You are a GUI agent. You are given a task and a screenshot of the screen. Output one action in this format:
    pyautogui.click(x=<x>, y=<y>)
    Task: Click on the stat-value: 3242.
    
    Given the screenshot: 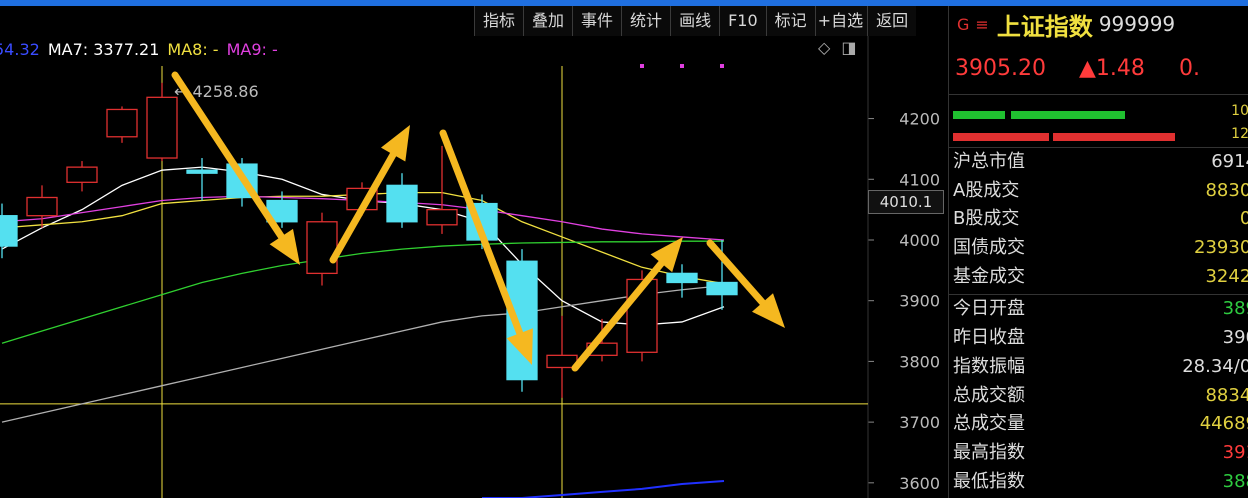 What is the action you would take?
    pyautogui.click(x=1226, y=276)
    